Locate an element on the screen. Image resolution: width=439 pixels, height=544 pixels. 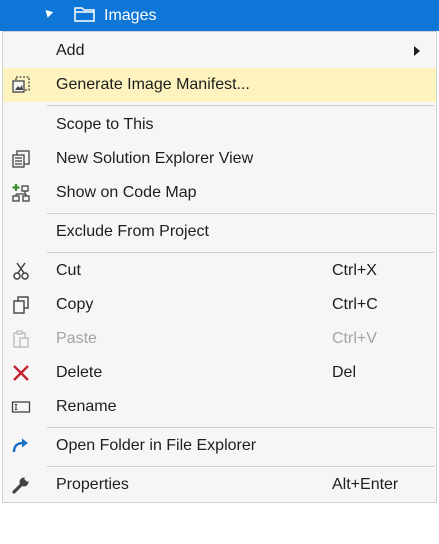
menu-item-open-folder-in-file-explorer: Open Folder in File Explorer is located at coordinates (219, 446).